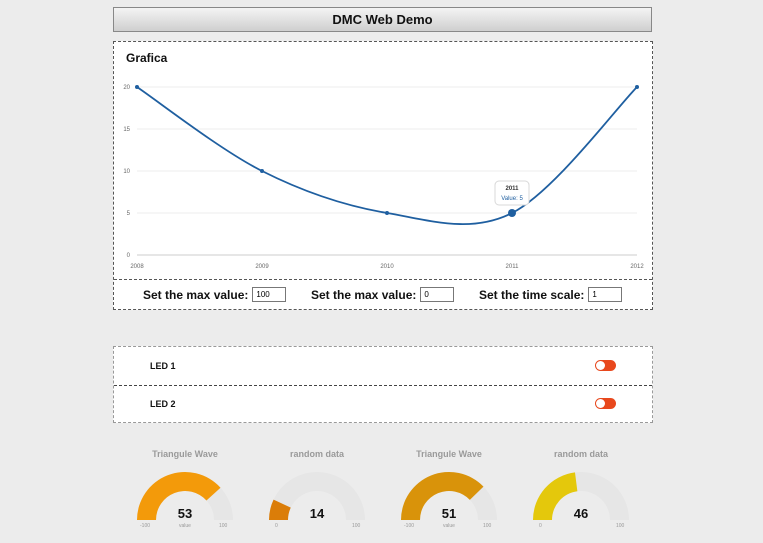 The height and width of the screenshot is (543, 763). Describe the element at coordinates (185, 492) in the screenshot. I see `gauge: Triangule Wave 53 -100 value 100` at that location.